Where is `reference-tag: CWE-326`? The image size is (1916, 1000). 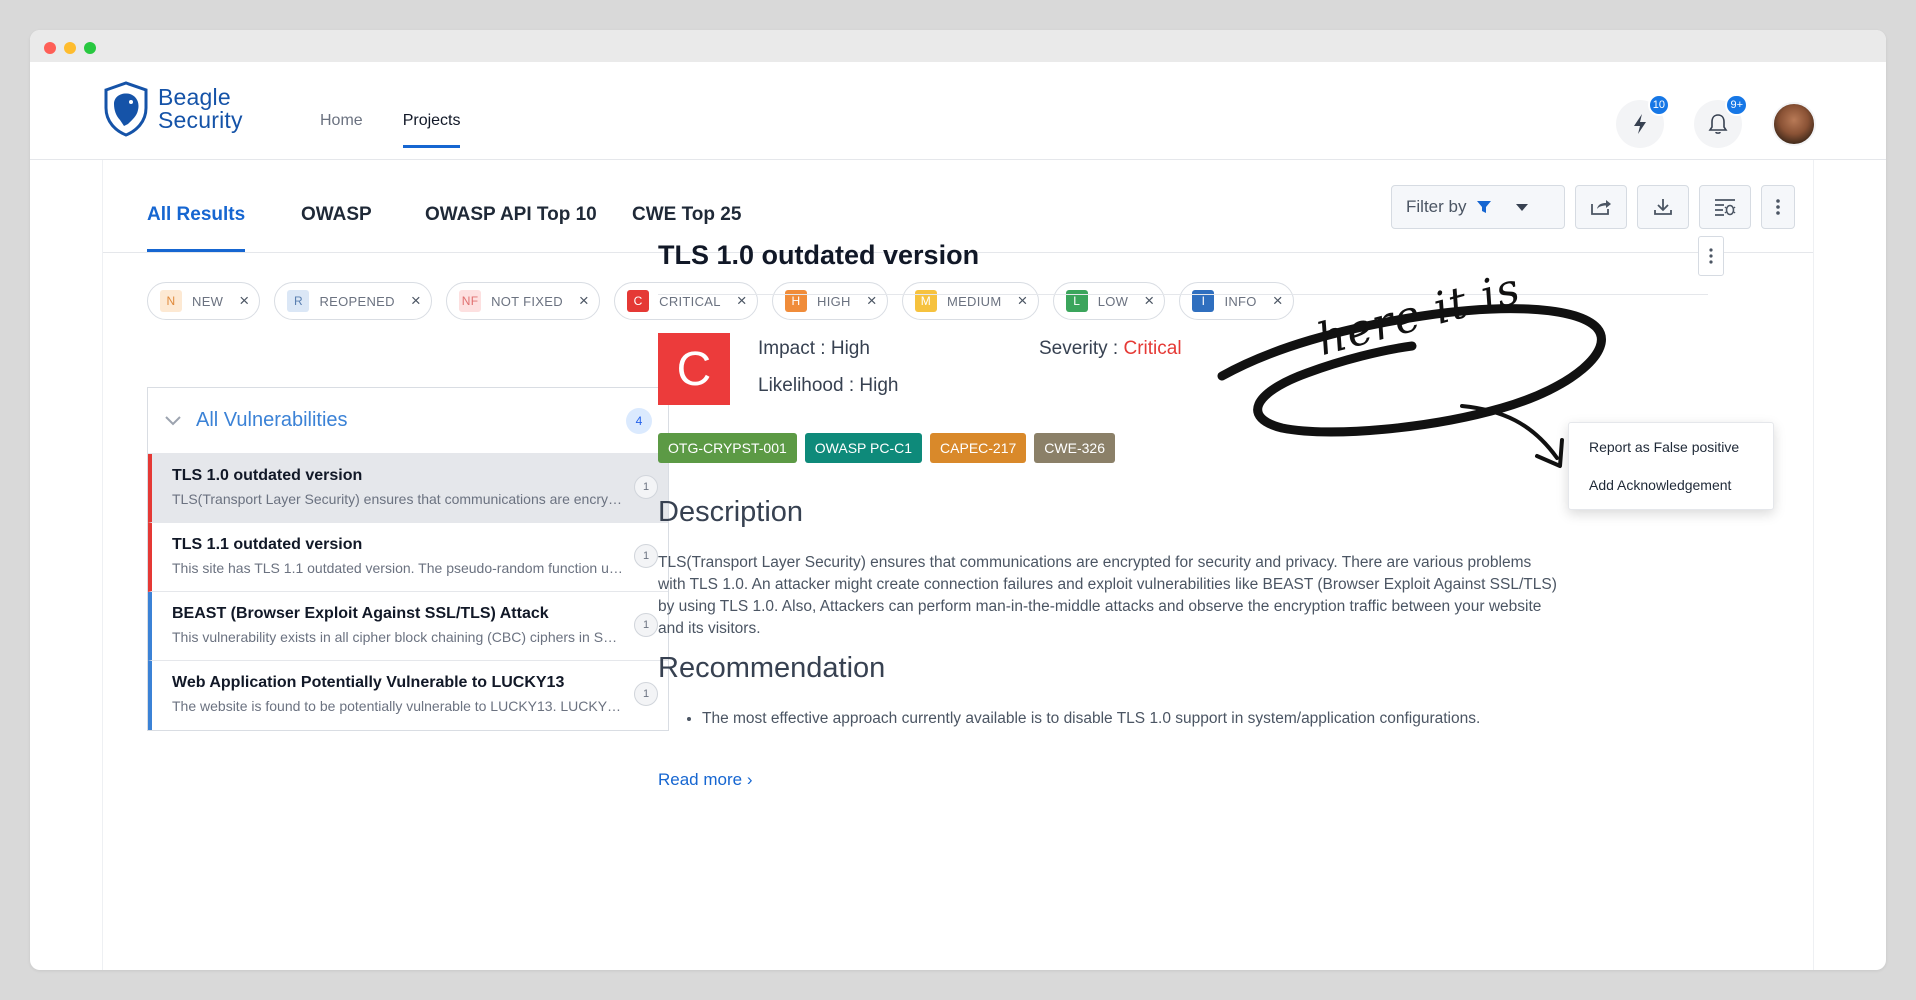
reference-tag: CWE-326 is located at coordinates (1074, 448).